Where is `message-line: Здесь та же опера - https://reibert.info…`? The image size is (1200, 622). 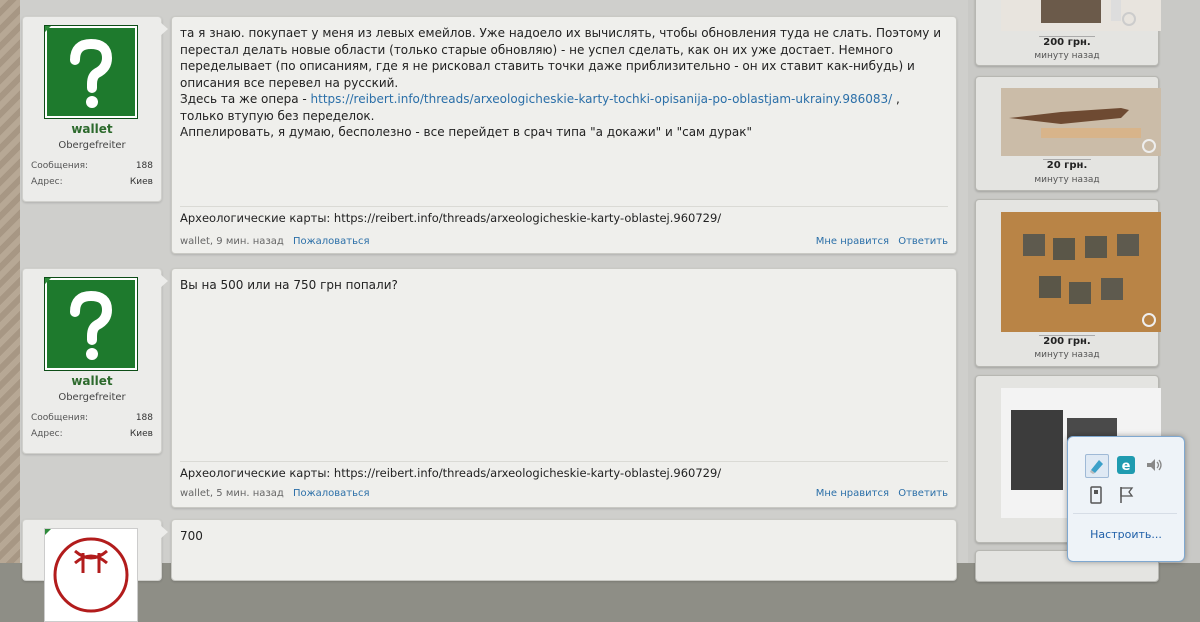 message-line: Здесь та же опера - https://reibert.info… is located at coordinates (564, 99).